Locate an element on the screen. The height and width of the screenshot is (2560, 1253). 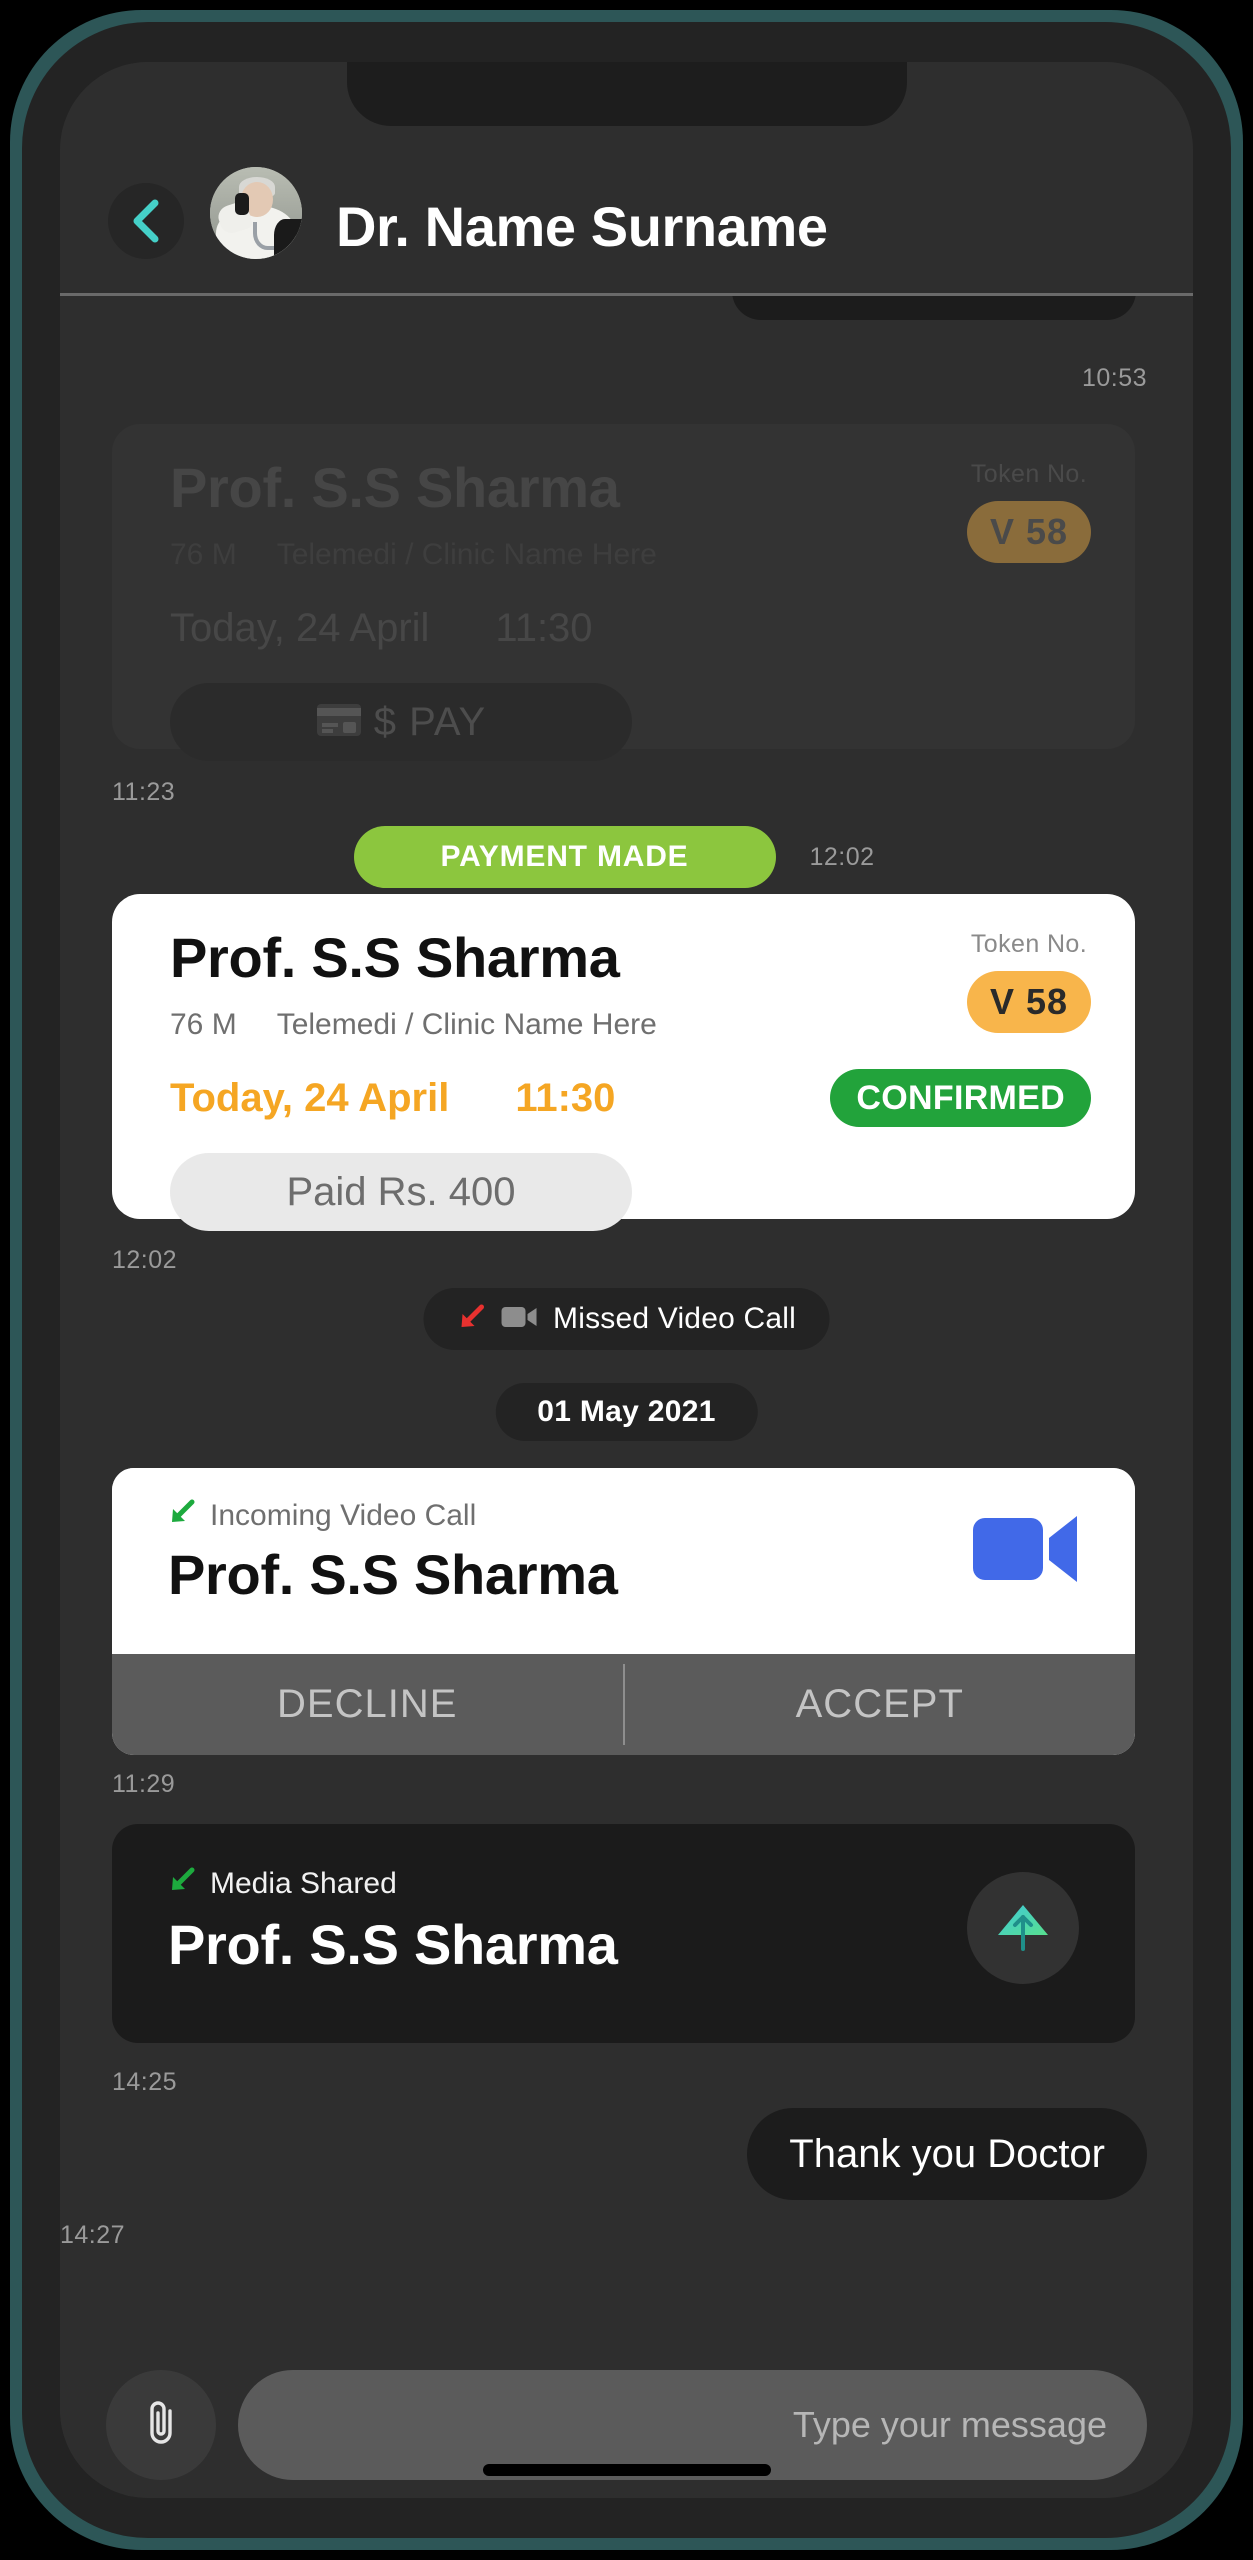
paid-amount-button: Paid Rs. 400 is located at coordinates (401, 1192).